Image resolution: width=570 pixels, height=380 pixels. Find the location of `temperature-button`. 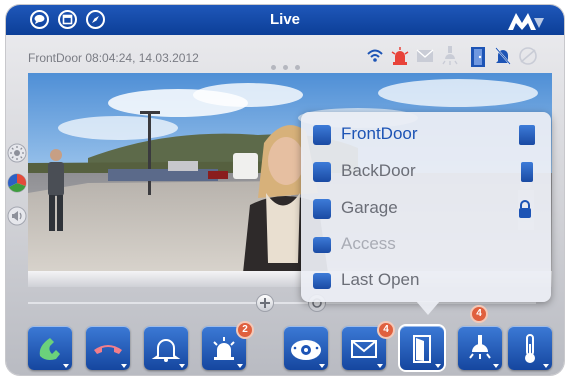

temperature-button is located at coordinates (530, 348).